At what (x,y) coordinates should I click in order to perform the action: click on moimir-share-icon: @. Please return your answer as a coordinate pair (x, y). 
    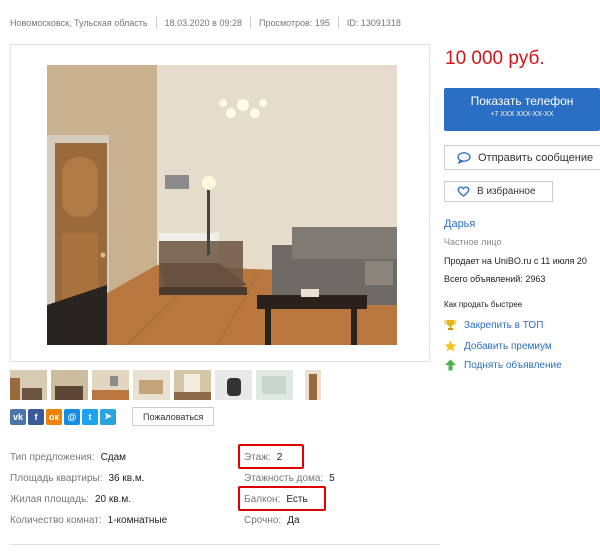
    Looking at the image, I should click on (72, 416).